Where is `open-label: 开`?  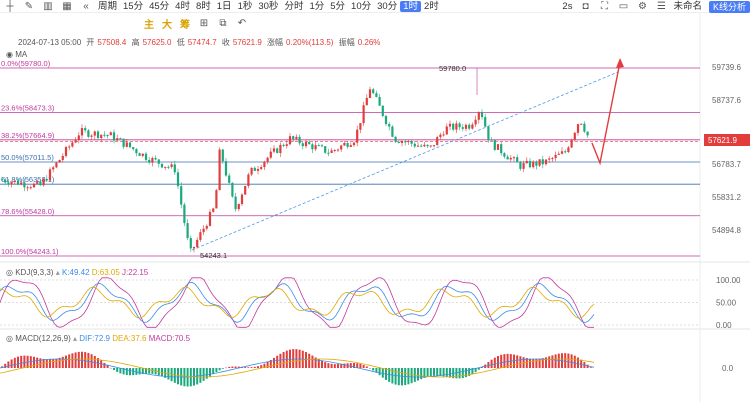
open-label: 开 is located at coordinates (90, 42).